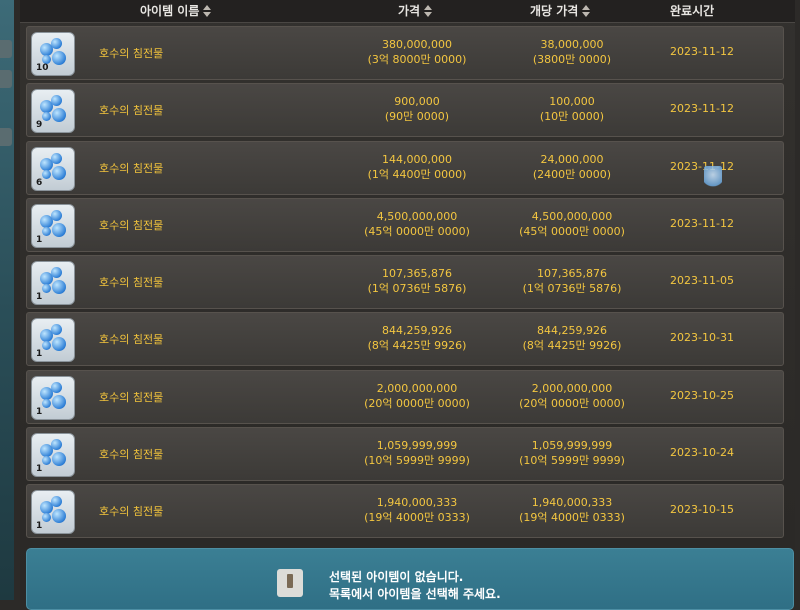 Image resolution: width=800 pixels, height=610 pixels. What do you see at coordinates (417, 331) in the screenshot?
I see `price-value: 844,259,926` at bounding box center [417, 331].